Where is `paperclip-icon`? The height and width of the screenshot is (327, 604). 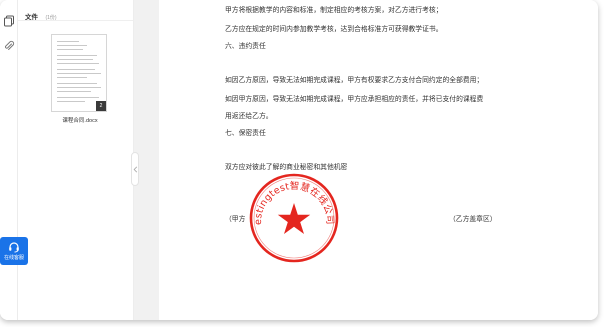 paperclip-icon is located at coordinates (9, 46).